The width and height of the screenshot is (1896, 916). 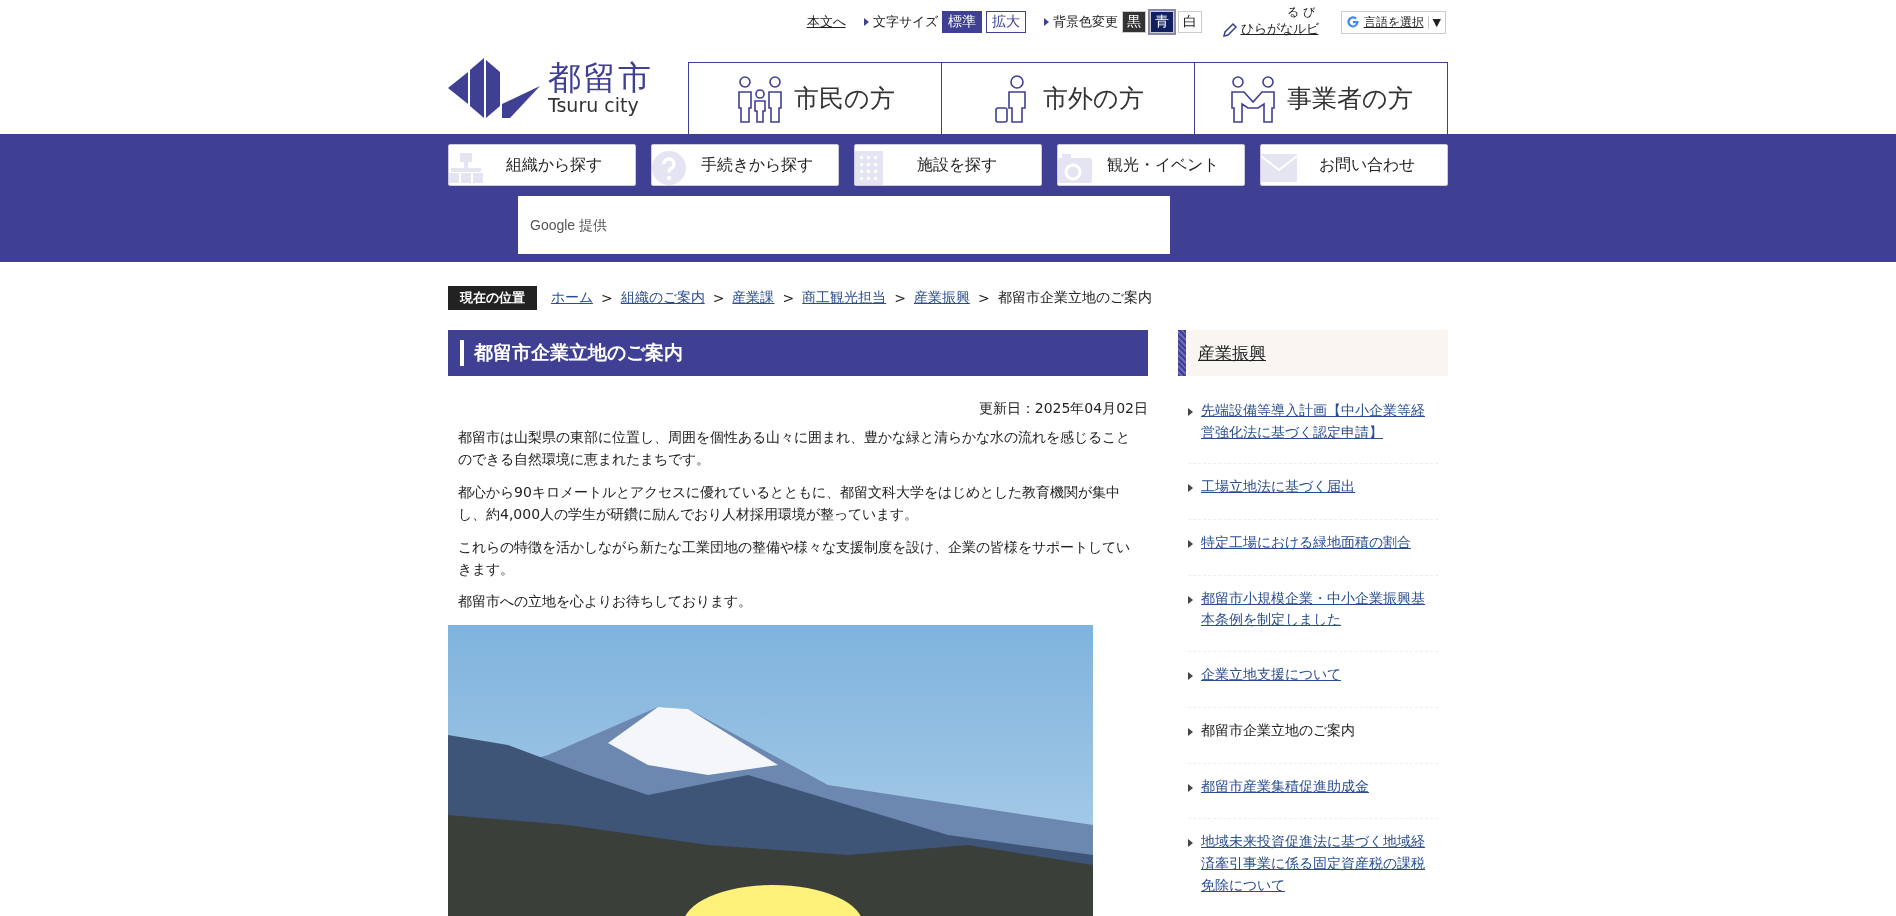 I want to click on pencil-icon, so click(x=1229, y=29).